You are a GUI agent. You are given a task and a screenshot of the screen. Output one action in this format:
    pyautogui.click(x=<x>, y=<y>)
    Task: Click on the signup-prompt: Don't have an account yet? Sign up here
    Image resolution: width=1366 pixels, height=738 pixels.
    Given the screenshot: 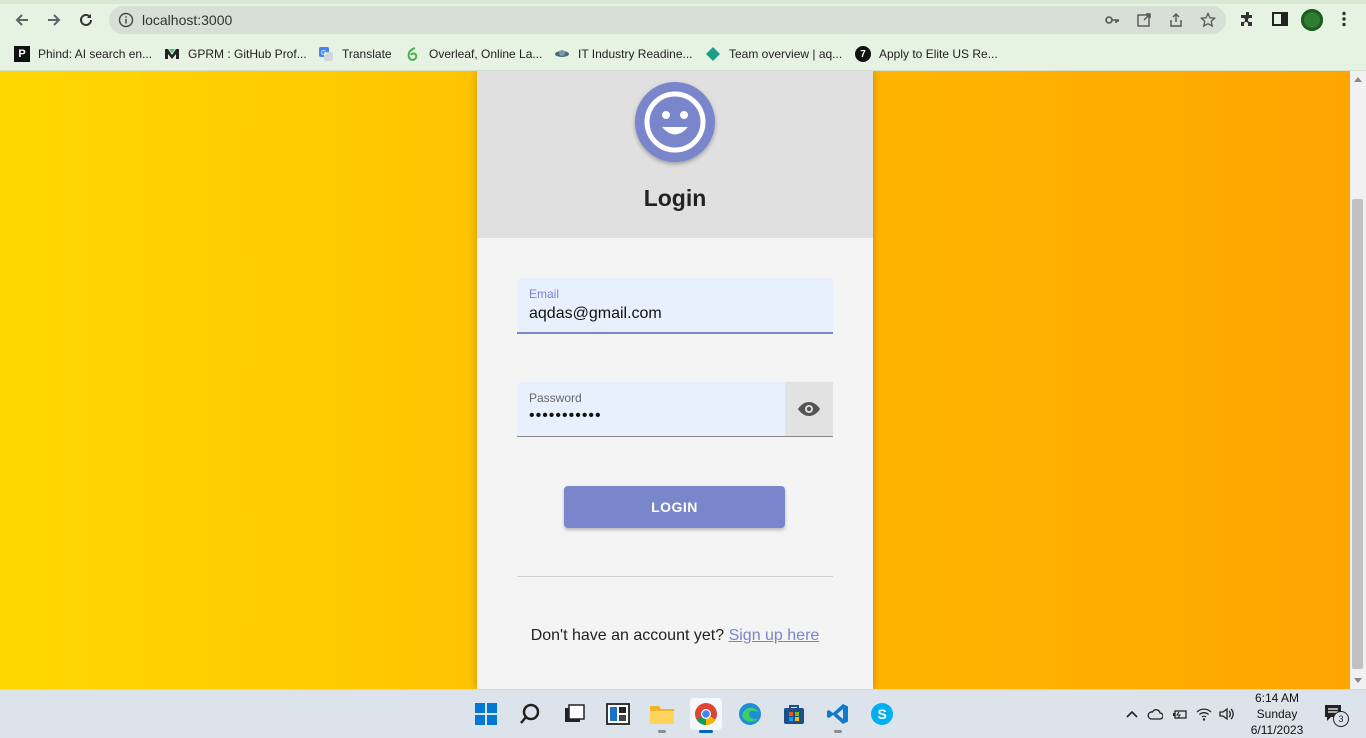 What is the action you would take?
    pyautogui.click(x=675, y=636)
    